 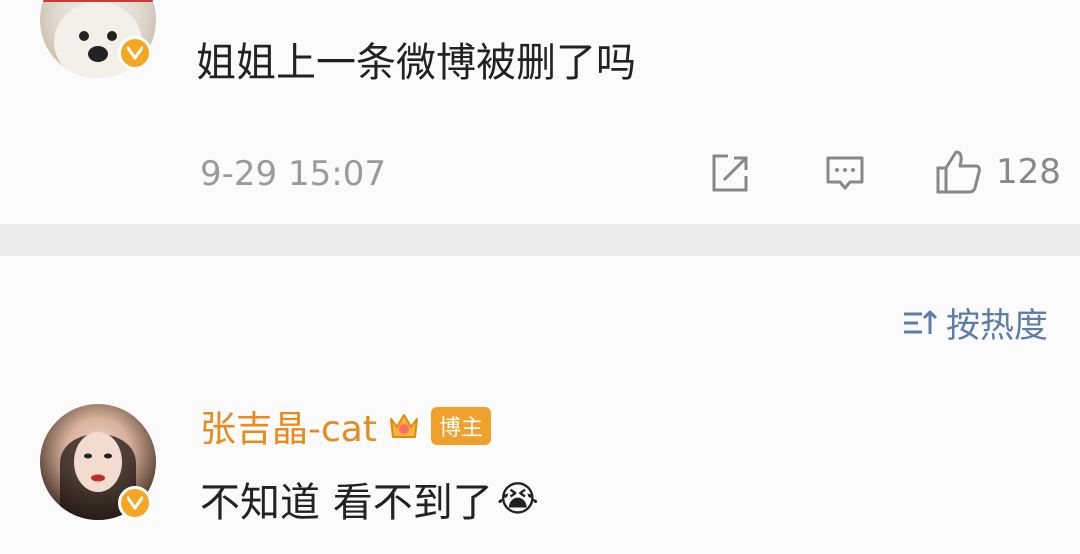 What do you see at coordinates (958, 172) in the screenshot?
I see `like-icon` at bounding box center [958, 172].